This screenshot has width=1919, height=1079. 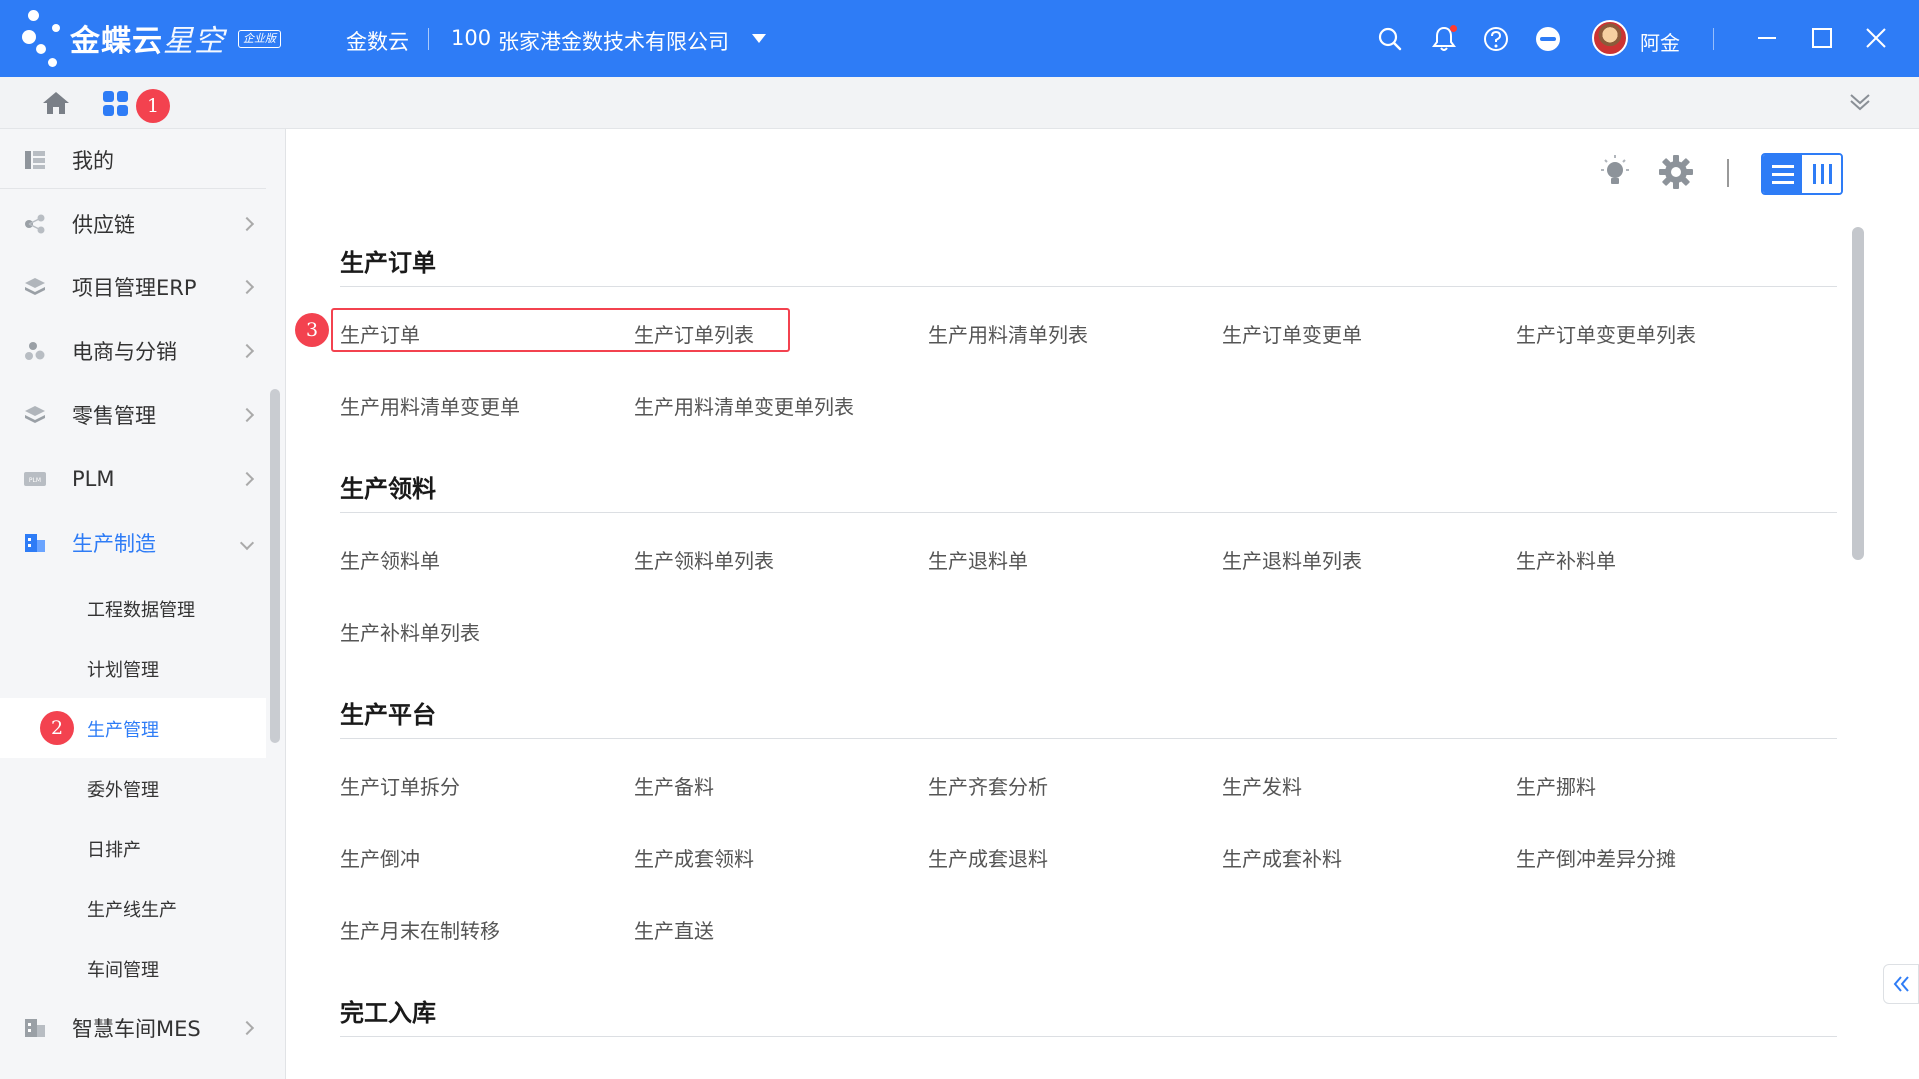 I want to click on sidebar-subitem-outsourcing: 委外管理, so click(x=133, y=788).